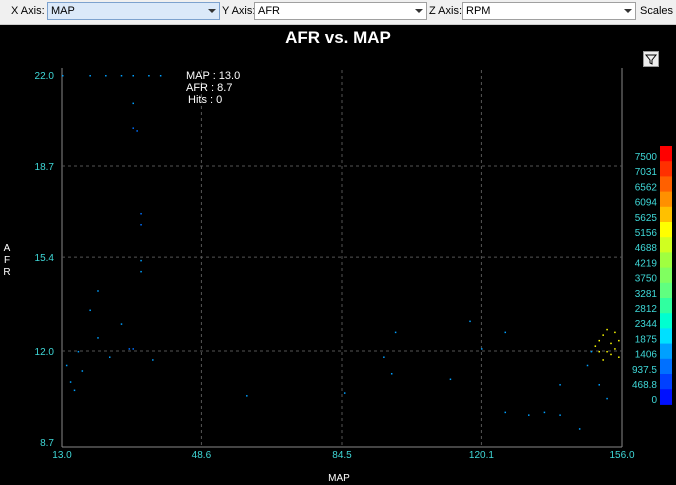 The width and height of the screenshot is (676, 485). Describe the element at coordinates (646, 263) in the screenshot. I see `colorbar-tick-label: 4219` at that location.